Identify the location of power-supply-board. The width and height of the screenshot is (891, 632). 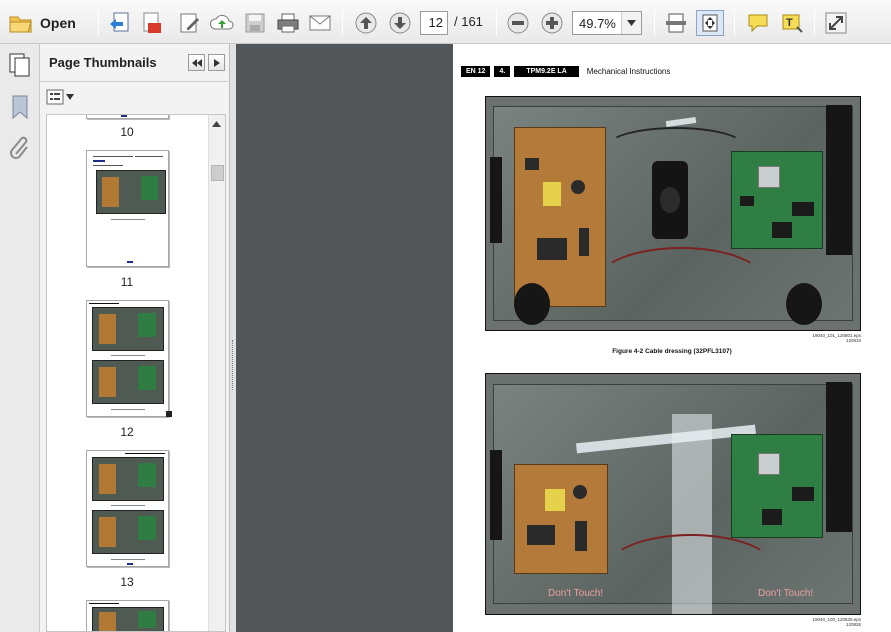
(560, 217).